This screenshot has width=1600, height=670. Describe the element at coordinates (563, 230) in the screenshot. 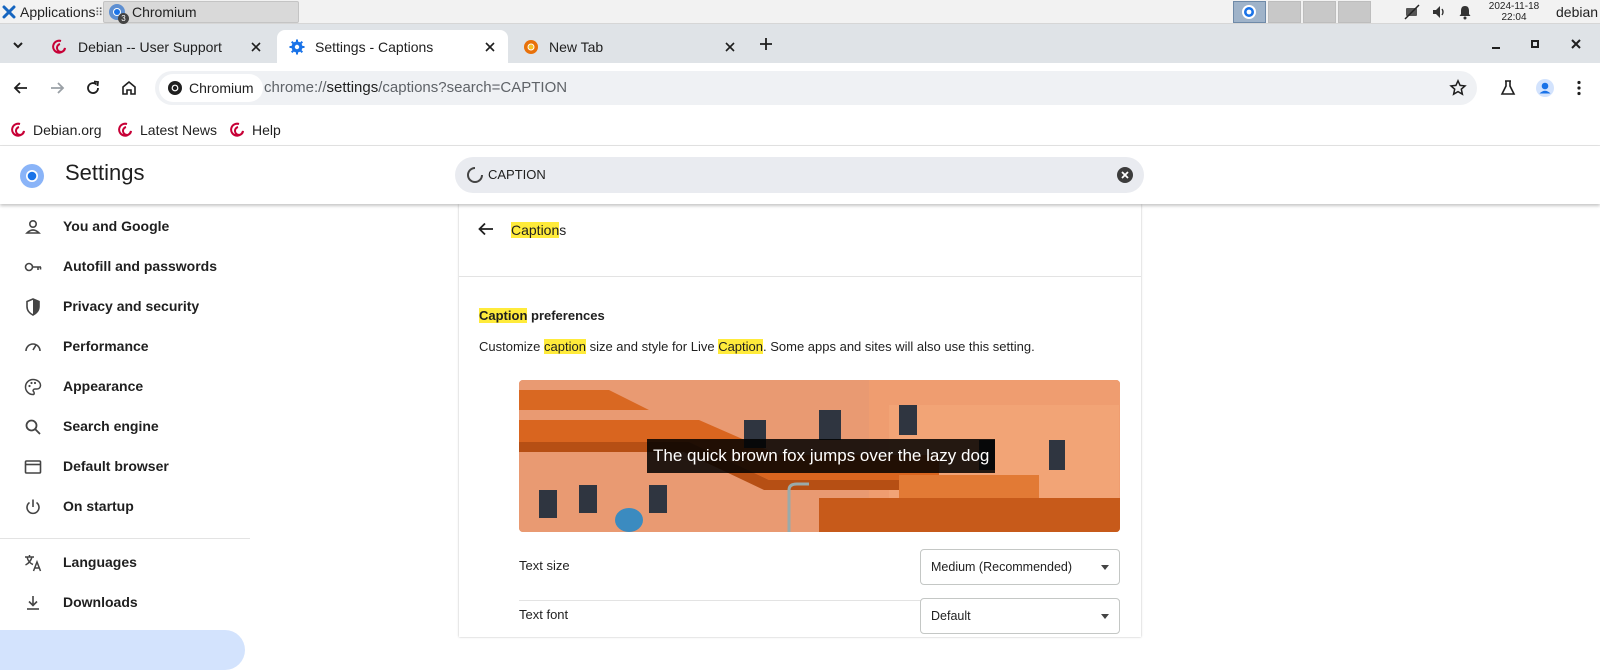

I see `subpage-title-rest: s` at that location.